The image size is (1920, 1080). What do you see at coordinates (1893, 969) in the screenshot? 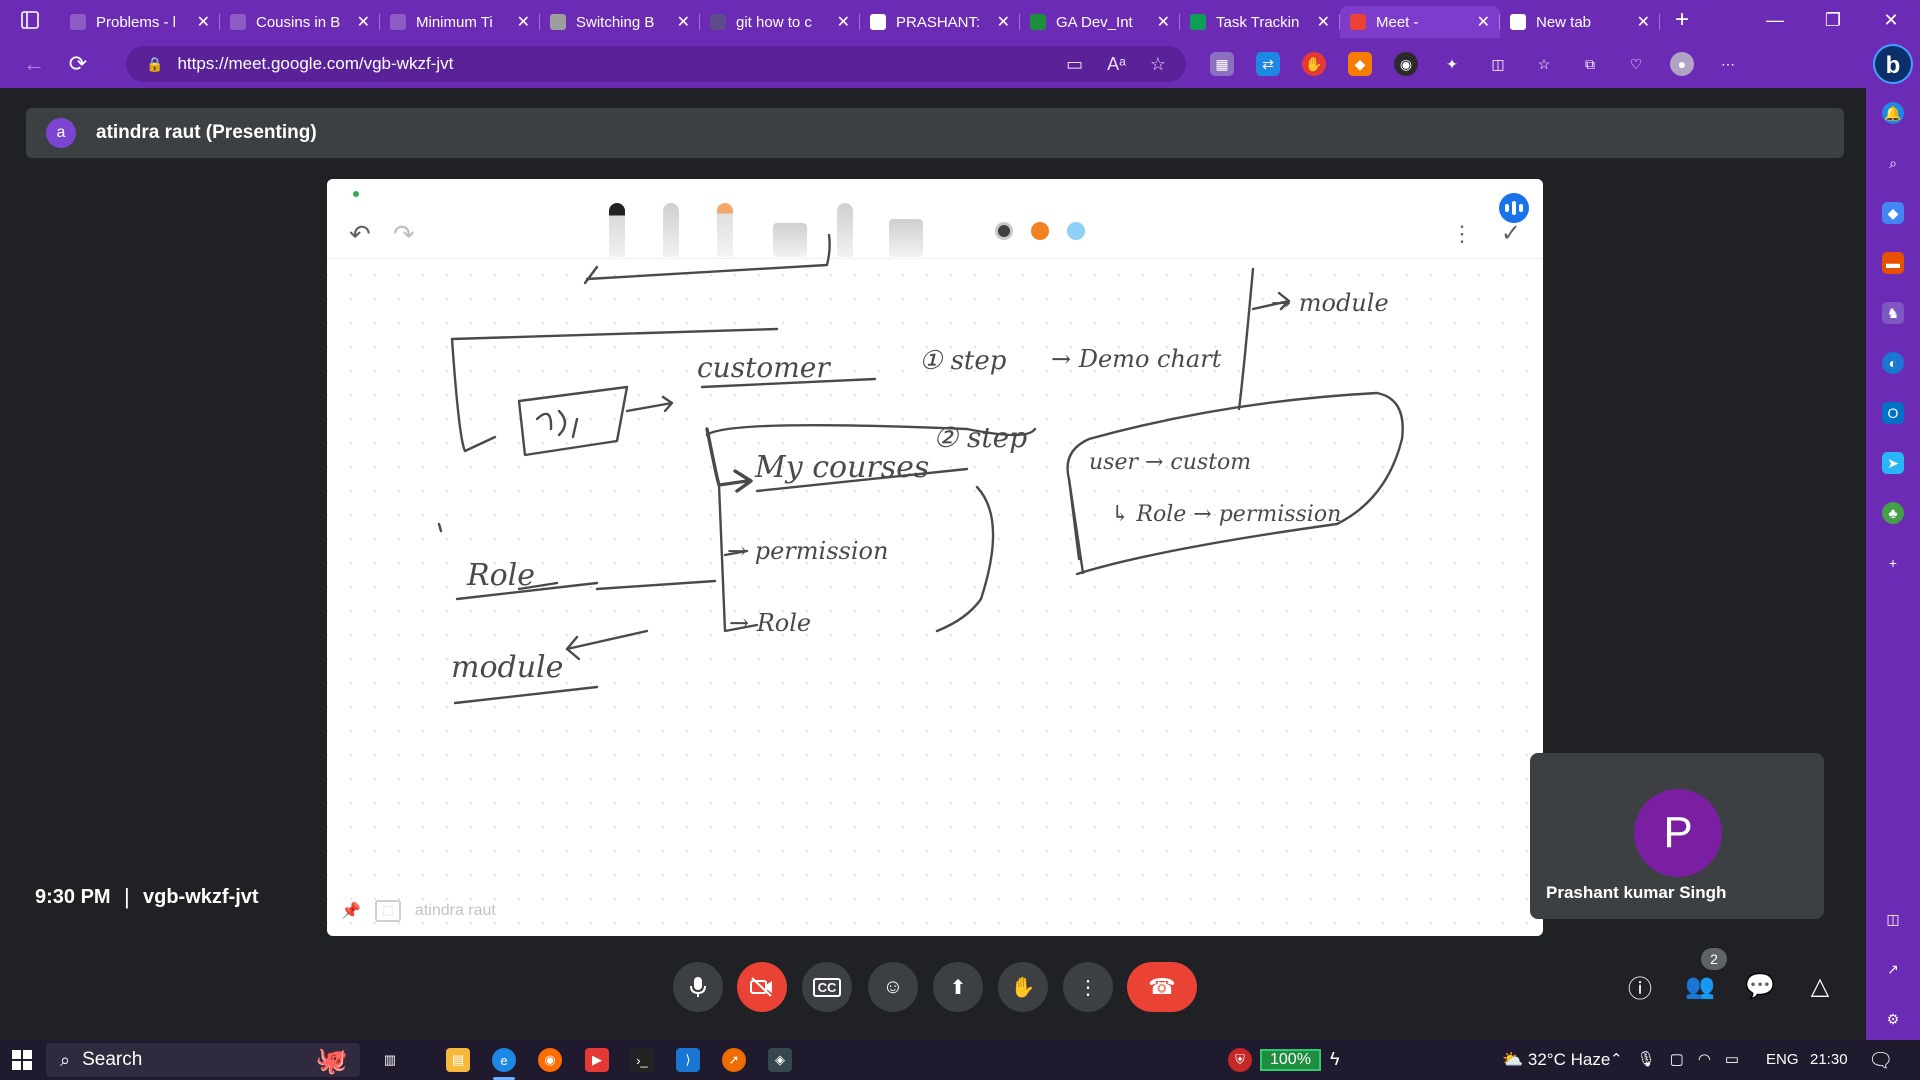
I see `open-external-icon: ↗` at bounding box center [1893, 969].